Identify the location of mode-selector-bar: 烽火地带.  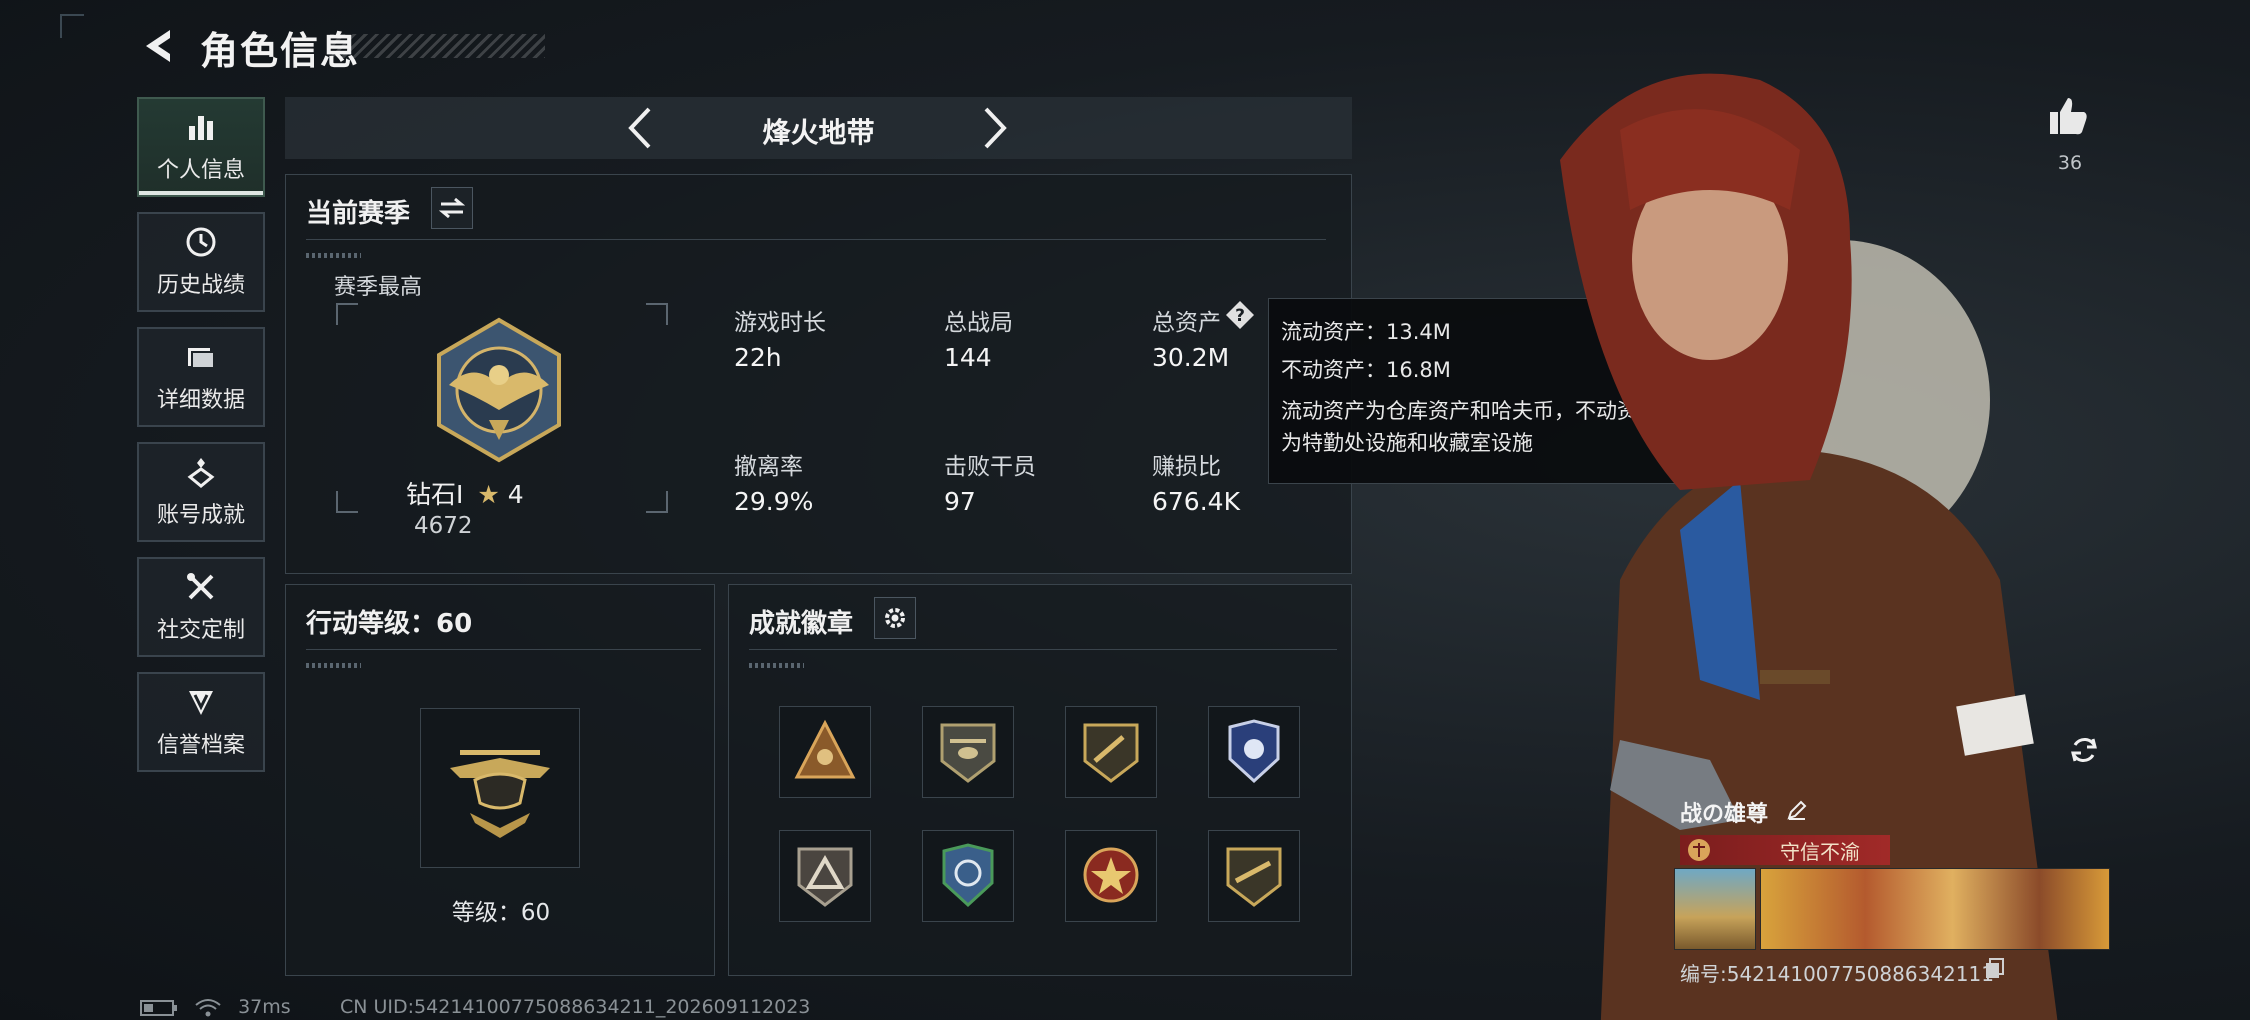
(818, 128).